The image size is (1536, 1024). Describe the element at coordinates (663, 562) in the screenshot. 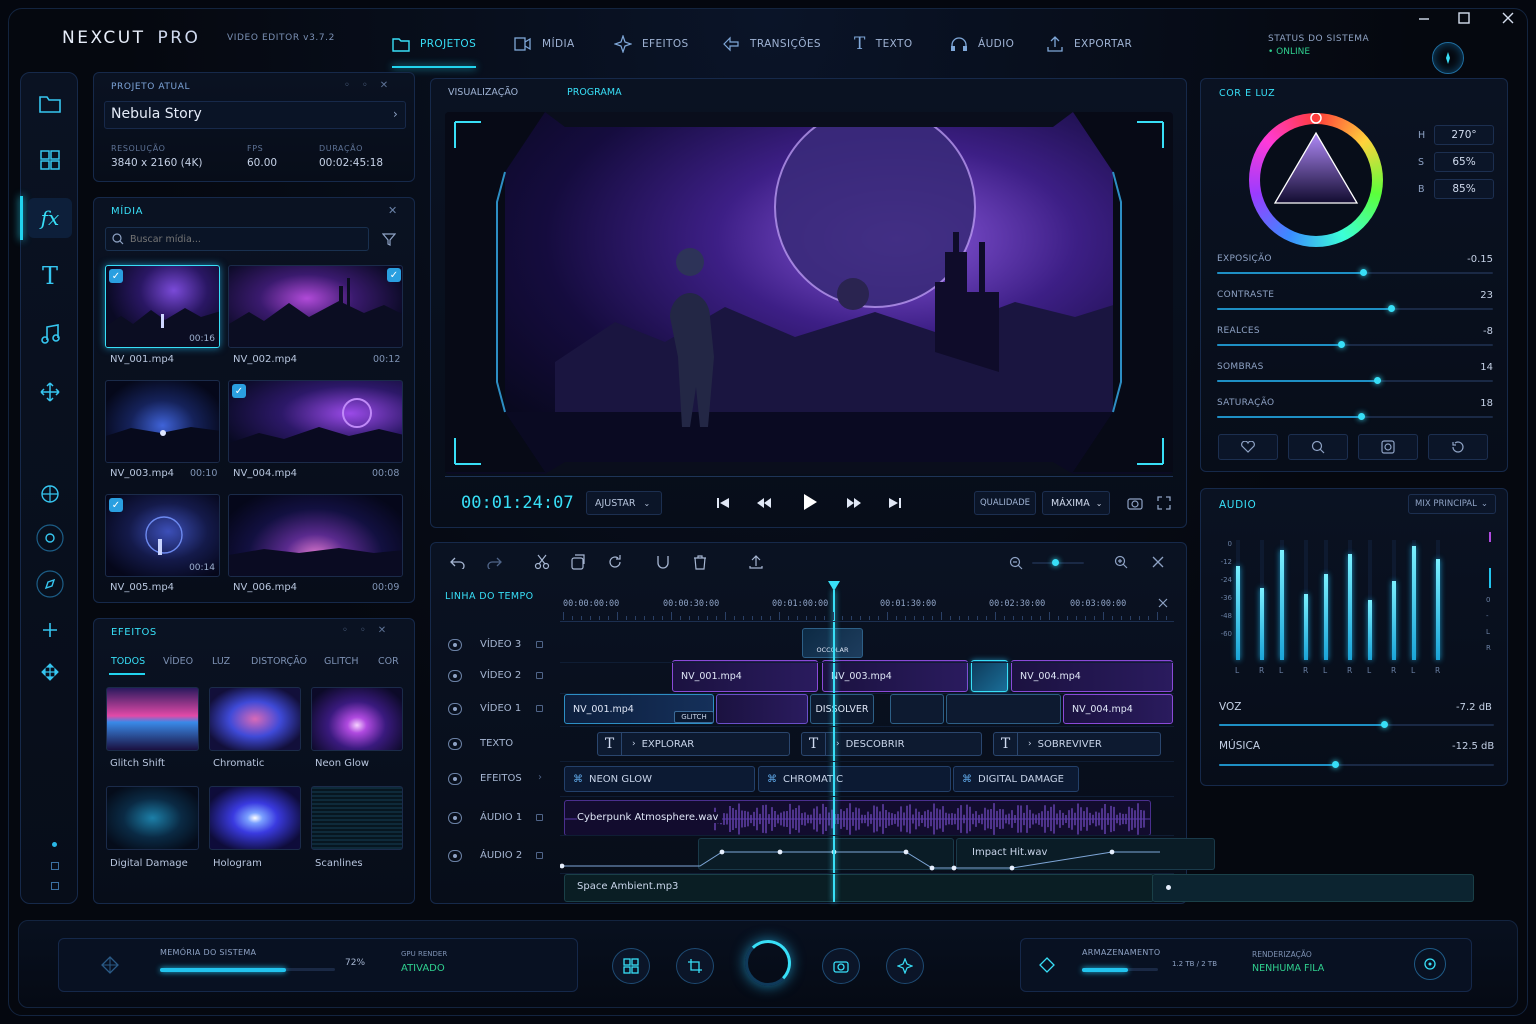

I see `magnet-icon` at that location.